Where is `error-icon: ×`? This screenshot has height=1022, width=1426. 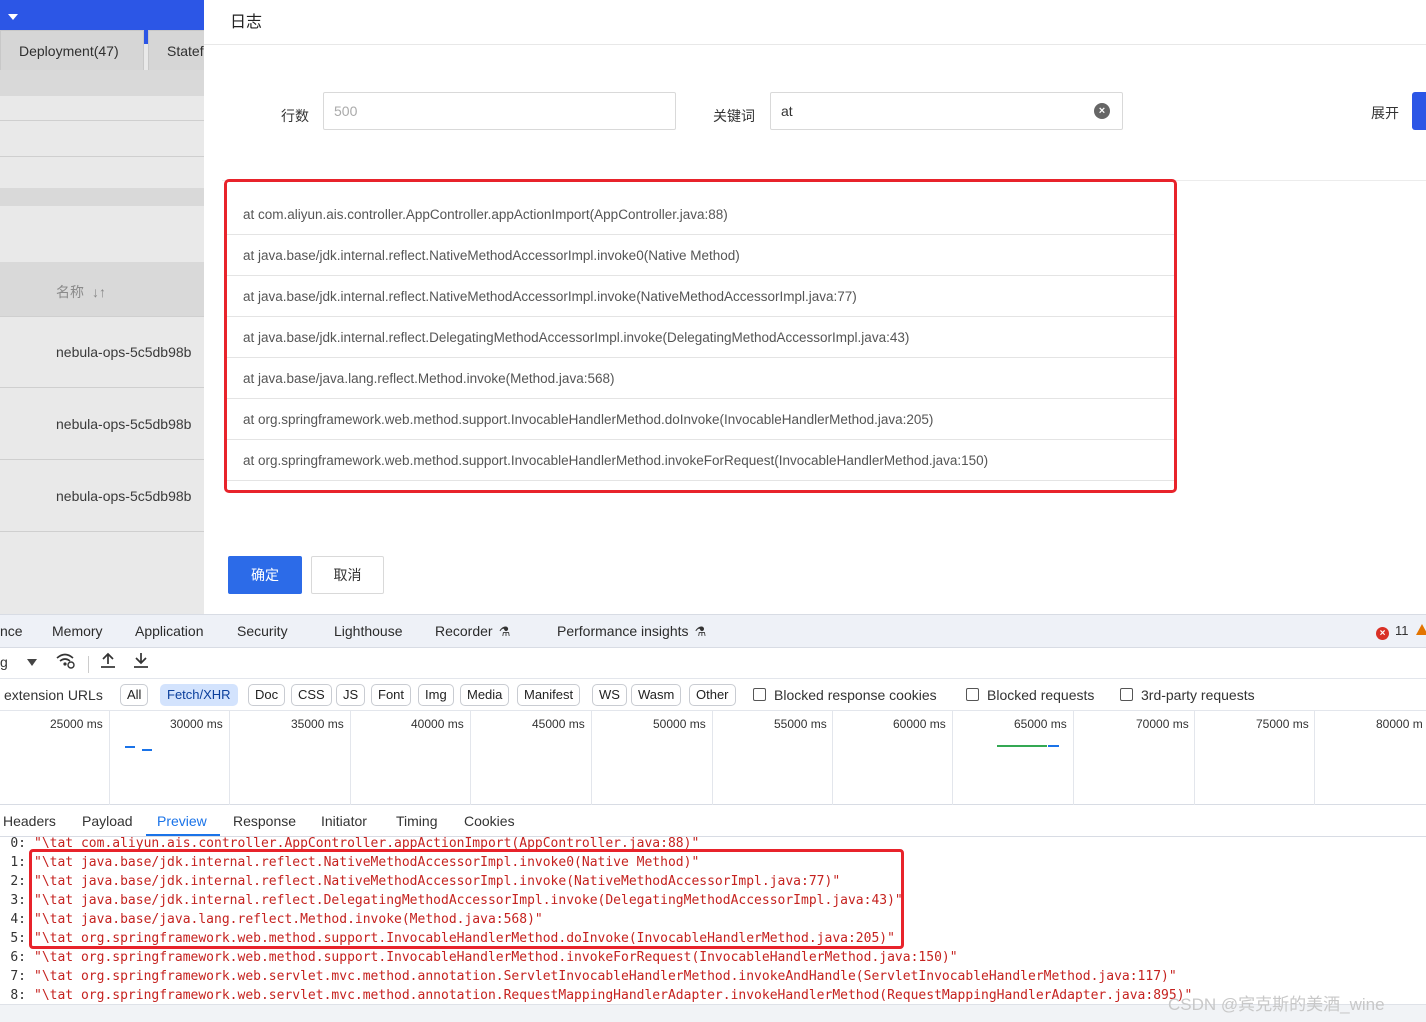
error-icon: × is located at coordinates (1382, 633).